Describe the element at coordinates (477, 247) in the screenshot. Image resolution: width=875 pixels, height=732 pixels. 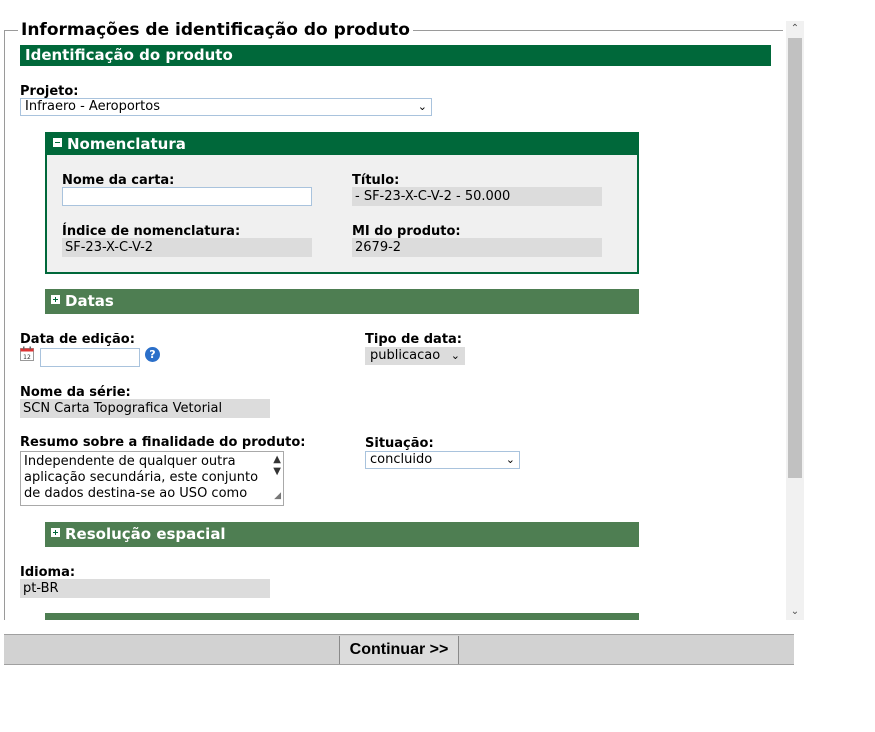
I see `mi-value: 2679-2` at that location.